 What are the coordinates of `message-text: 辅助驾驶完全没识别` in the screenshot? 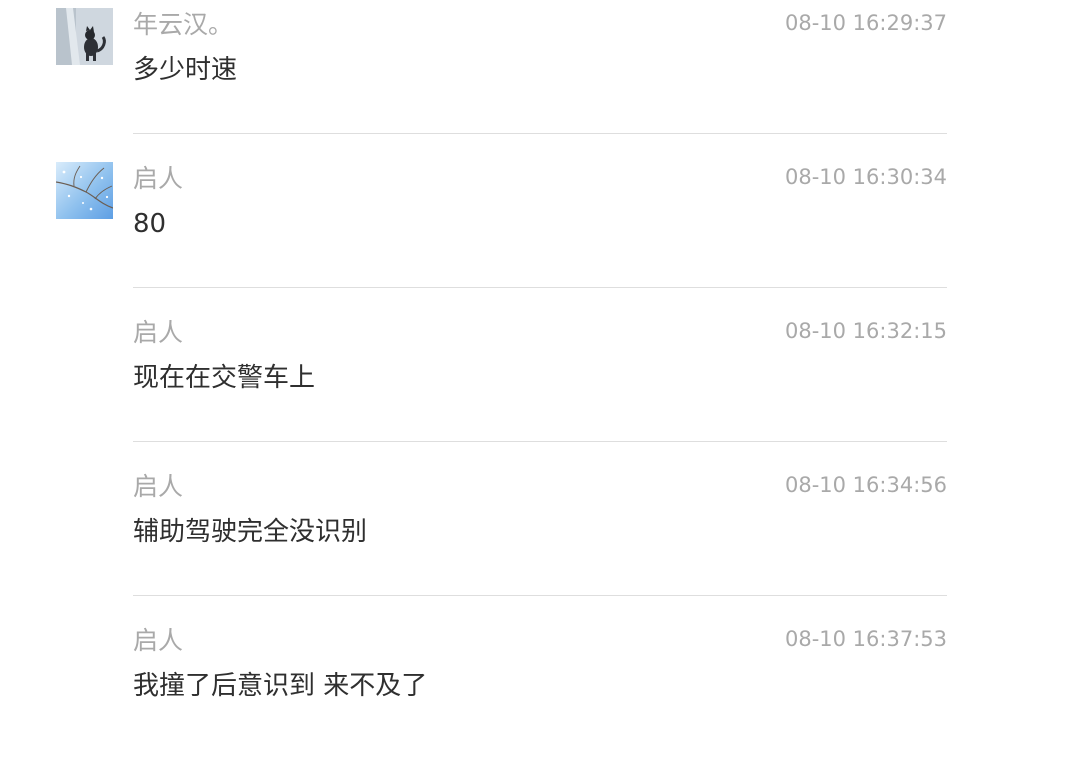 It's located at (250, 532).